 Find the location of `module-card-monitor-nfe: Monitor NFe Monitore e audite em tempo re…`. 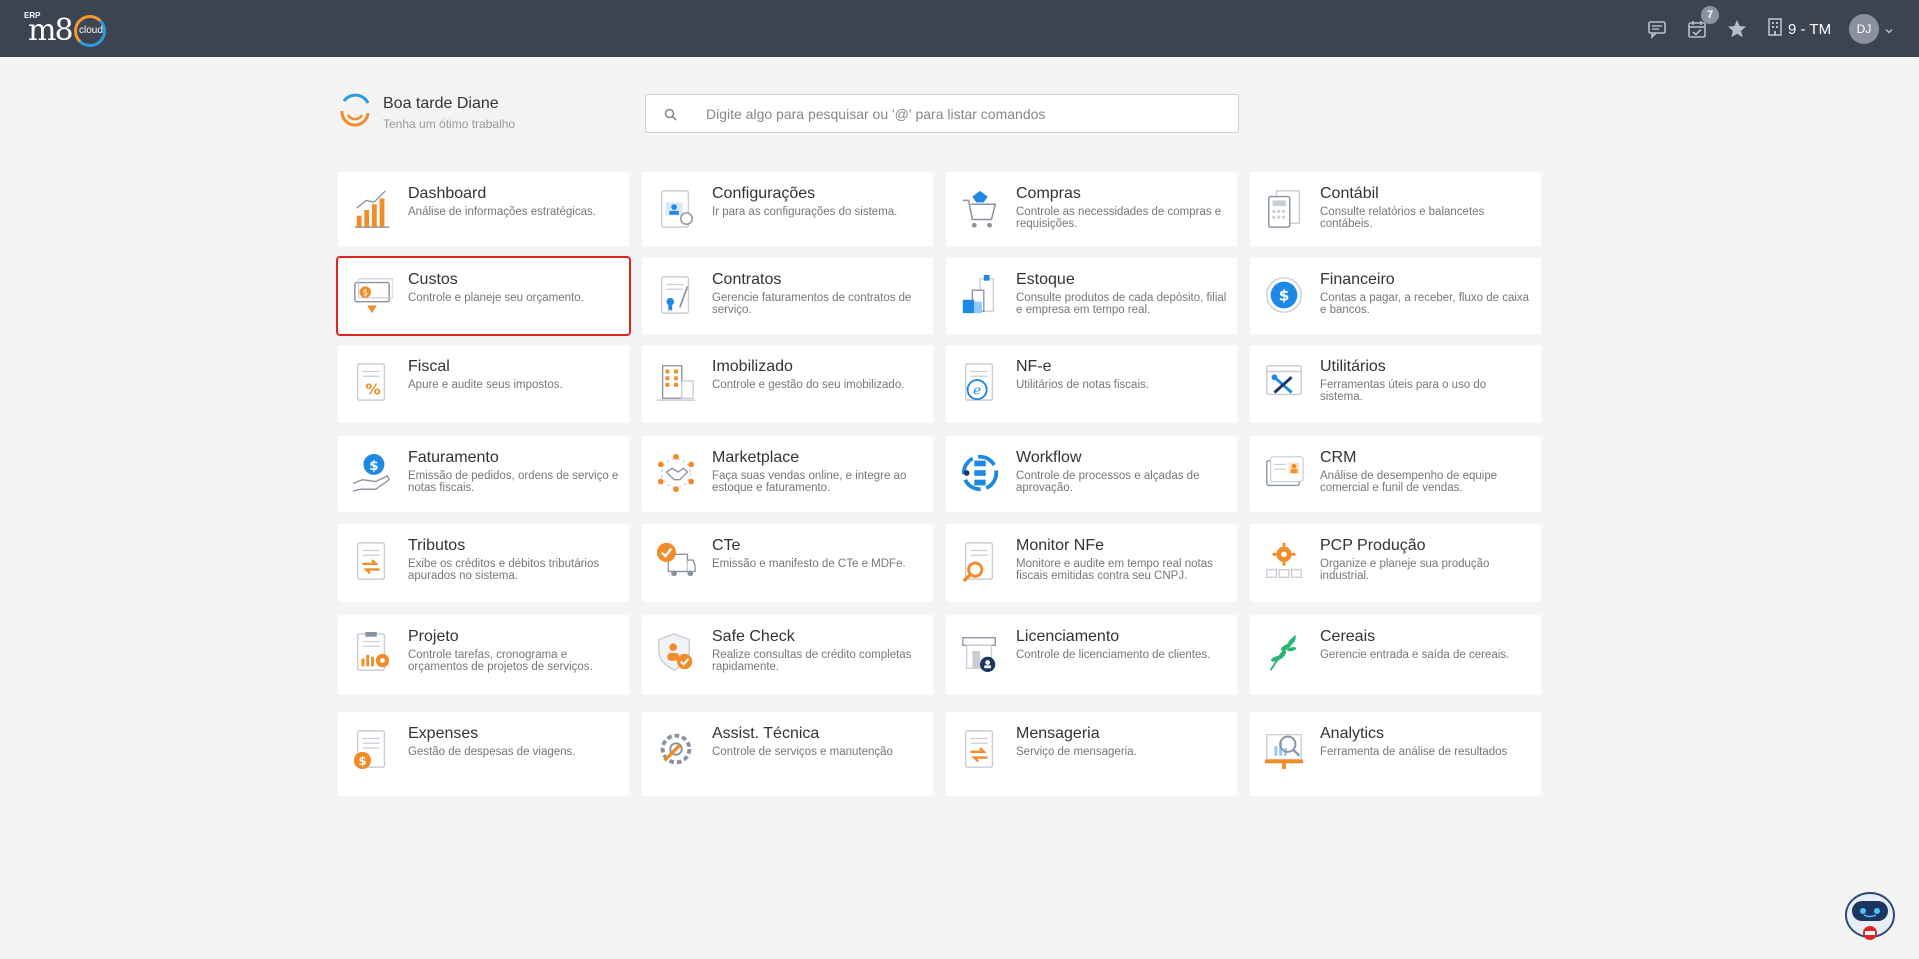

module-card-monitor-nfe: Monitor NFe Monitore e audite em tempo re… is located at coordinates (1091, 563).